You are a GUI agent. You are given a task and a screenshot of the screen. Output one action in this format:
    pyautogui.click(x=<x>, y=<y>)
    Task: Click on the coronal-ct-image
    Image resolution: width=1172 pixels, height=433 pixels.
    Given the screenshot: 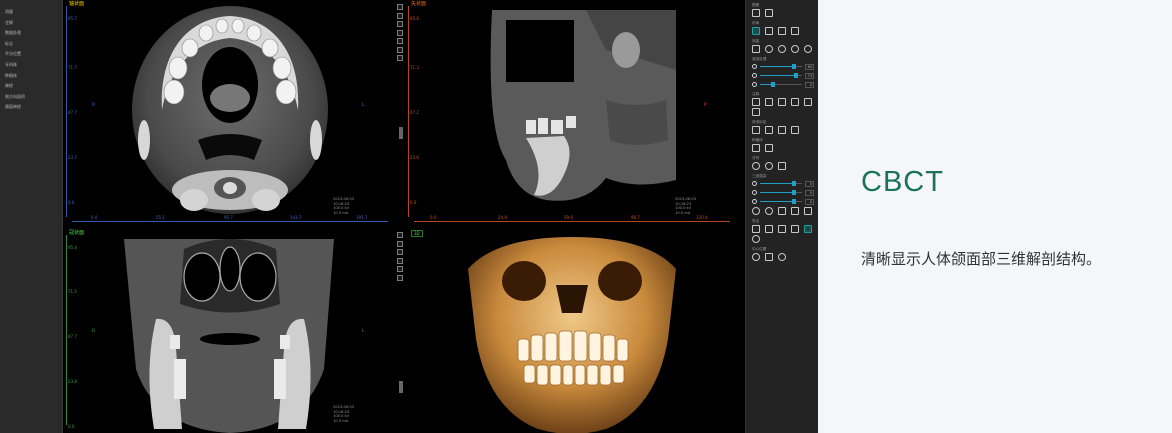 What is the action you would take?
    pyautogui.click(x=229, y=336)
    